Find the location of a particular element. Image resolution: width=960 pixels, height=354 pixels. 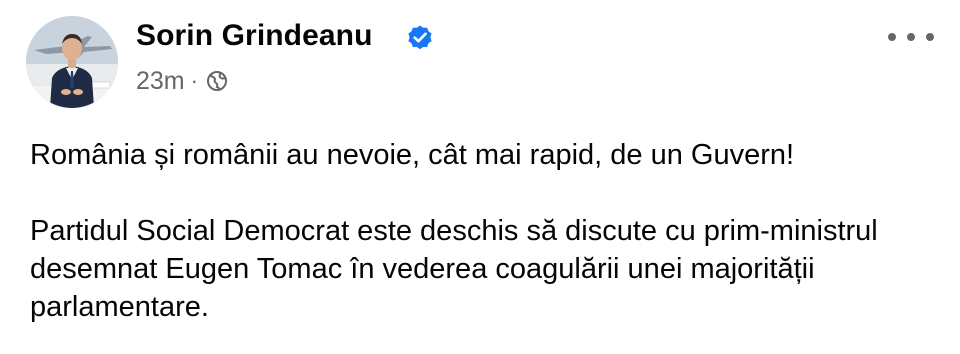

post-meta: 23m · is located at coordinates (182, 81).